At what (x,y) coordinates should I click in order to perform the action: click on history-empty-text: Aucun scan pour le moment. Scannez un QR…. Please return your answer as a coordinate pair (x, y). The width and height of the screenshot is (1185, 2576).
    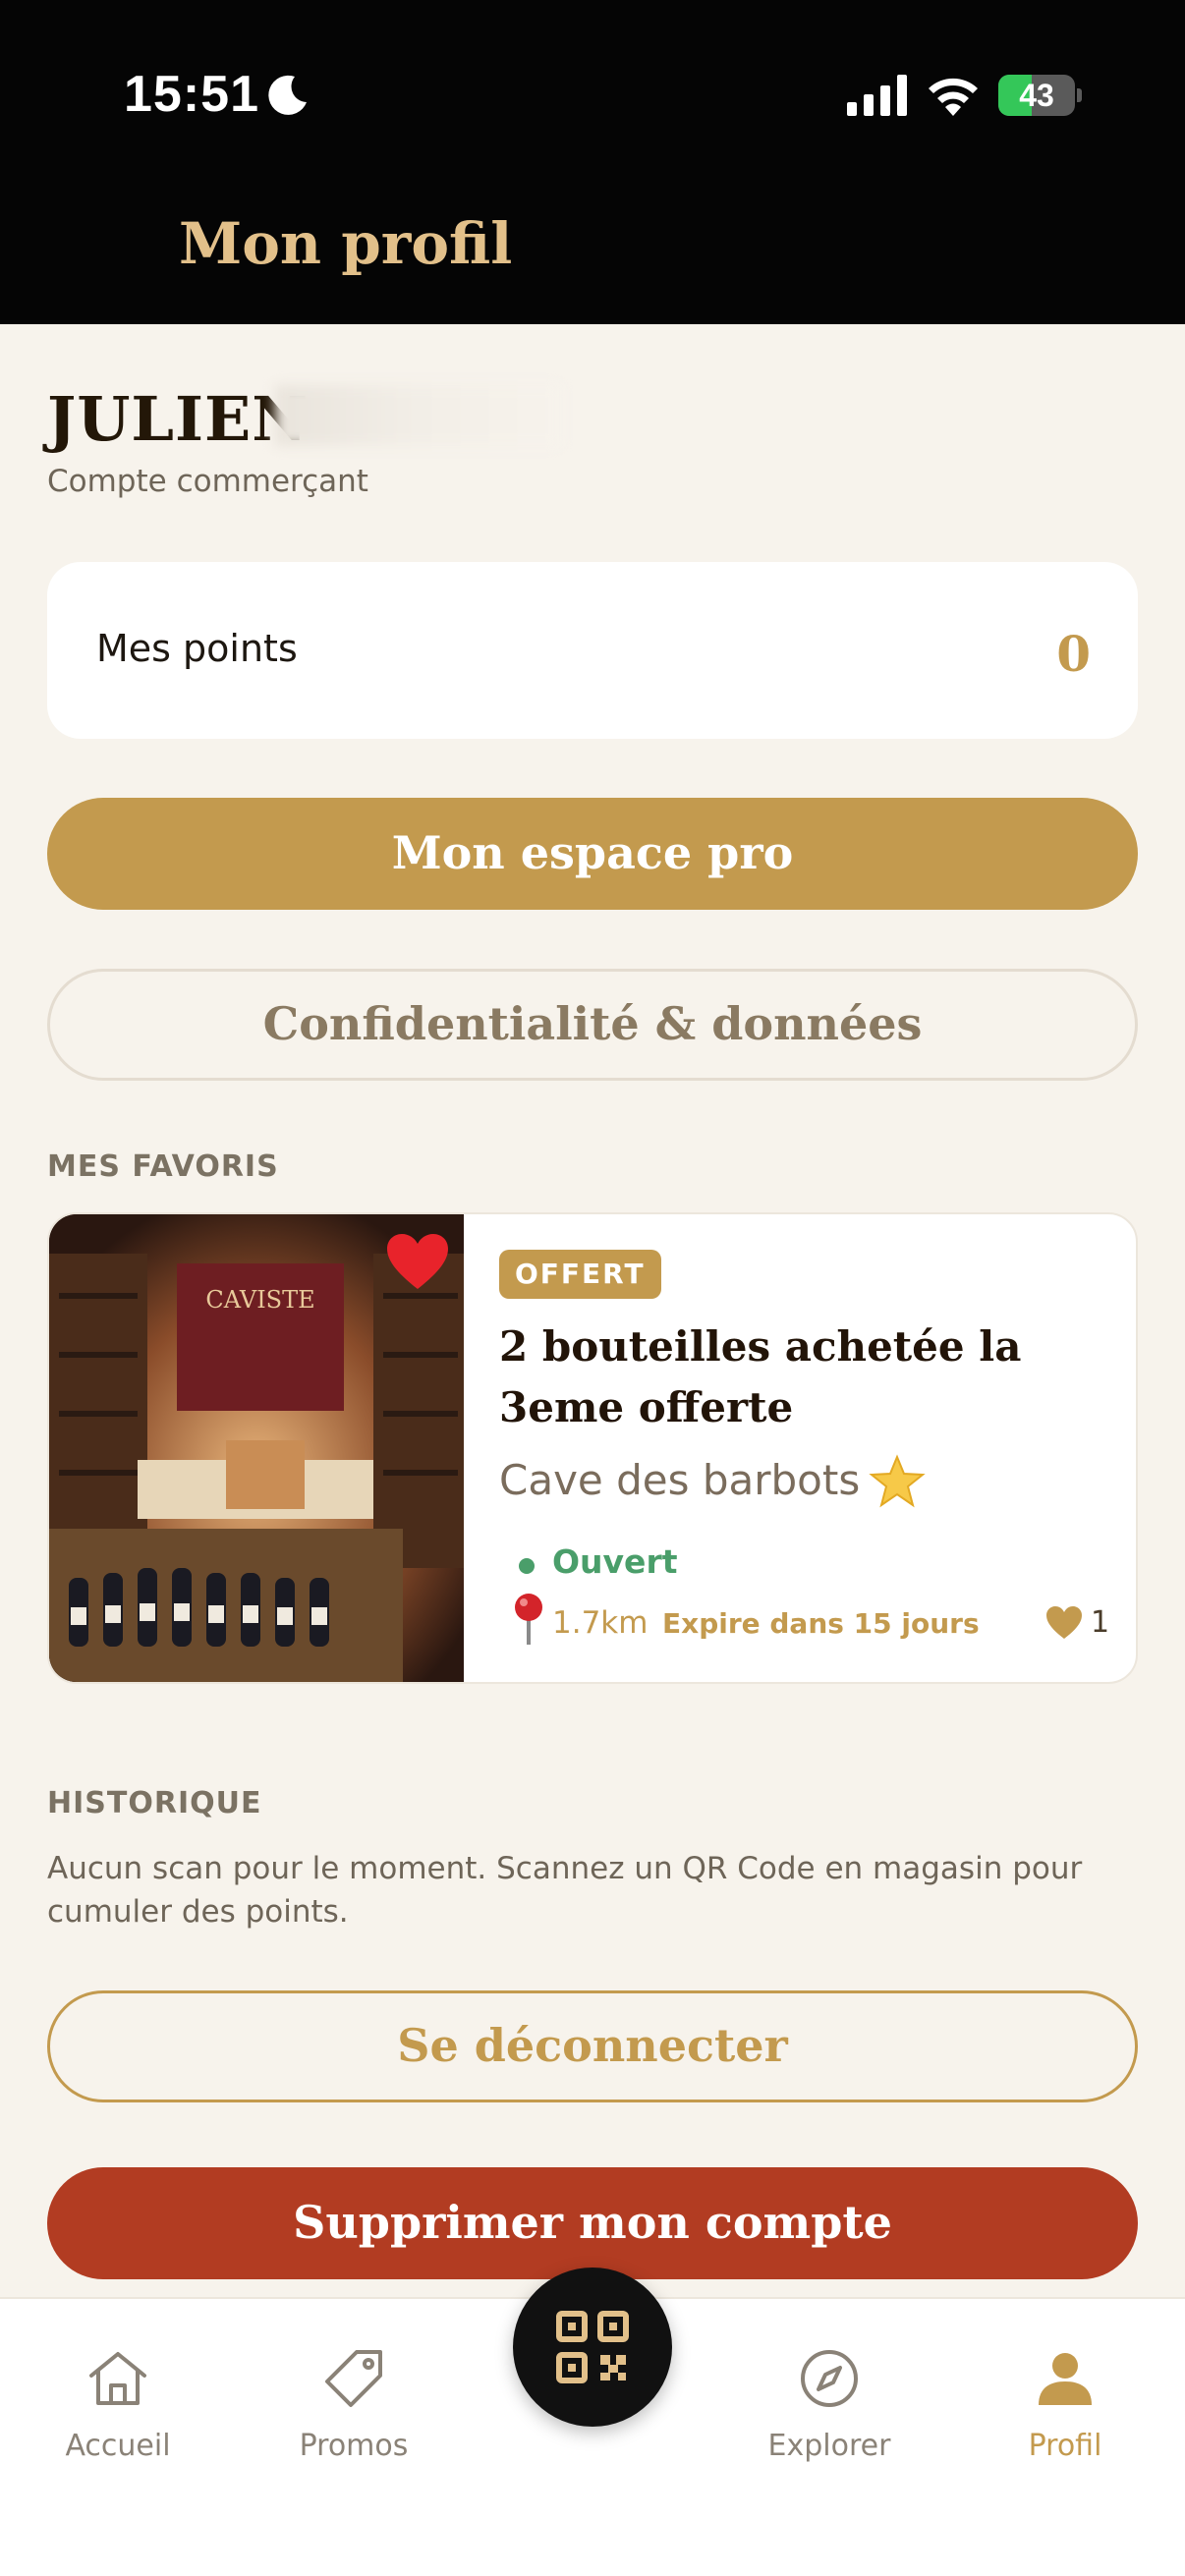
    Looking at the image, I should click on (565, 1890).